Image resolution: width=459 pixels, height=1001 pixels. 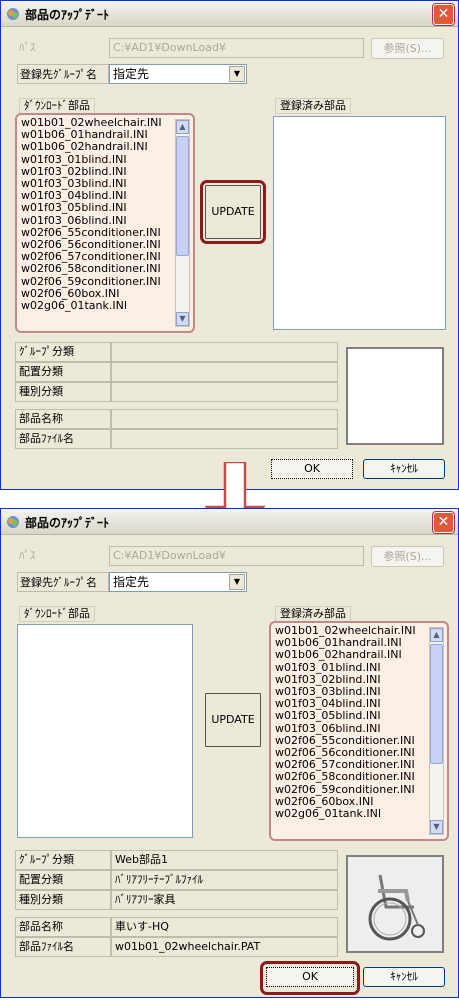 What do you see at coordinates (224, 880) in the screenshot?
I see `place-class-value: ﾊﾞﾘｱﾌﾘｰﾃｰﾌﾞﾙﾌｧｲﾙ` at bounding box center [224, 880].